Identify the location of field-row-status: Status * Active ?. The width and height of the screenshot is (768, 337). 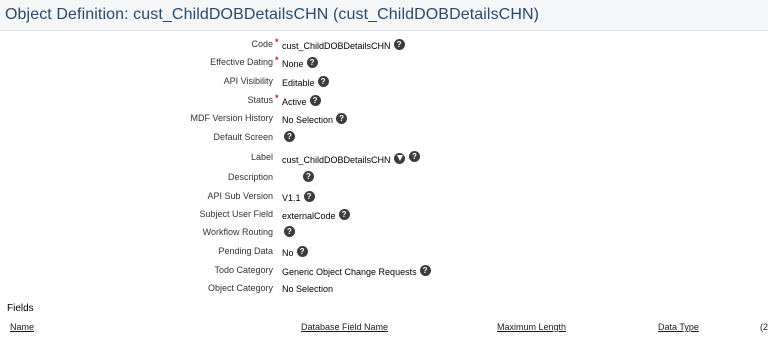
(384, 101).